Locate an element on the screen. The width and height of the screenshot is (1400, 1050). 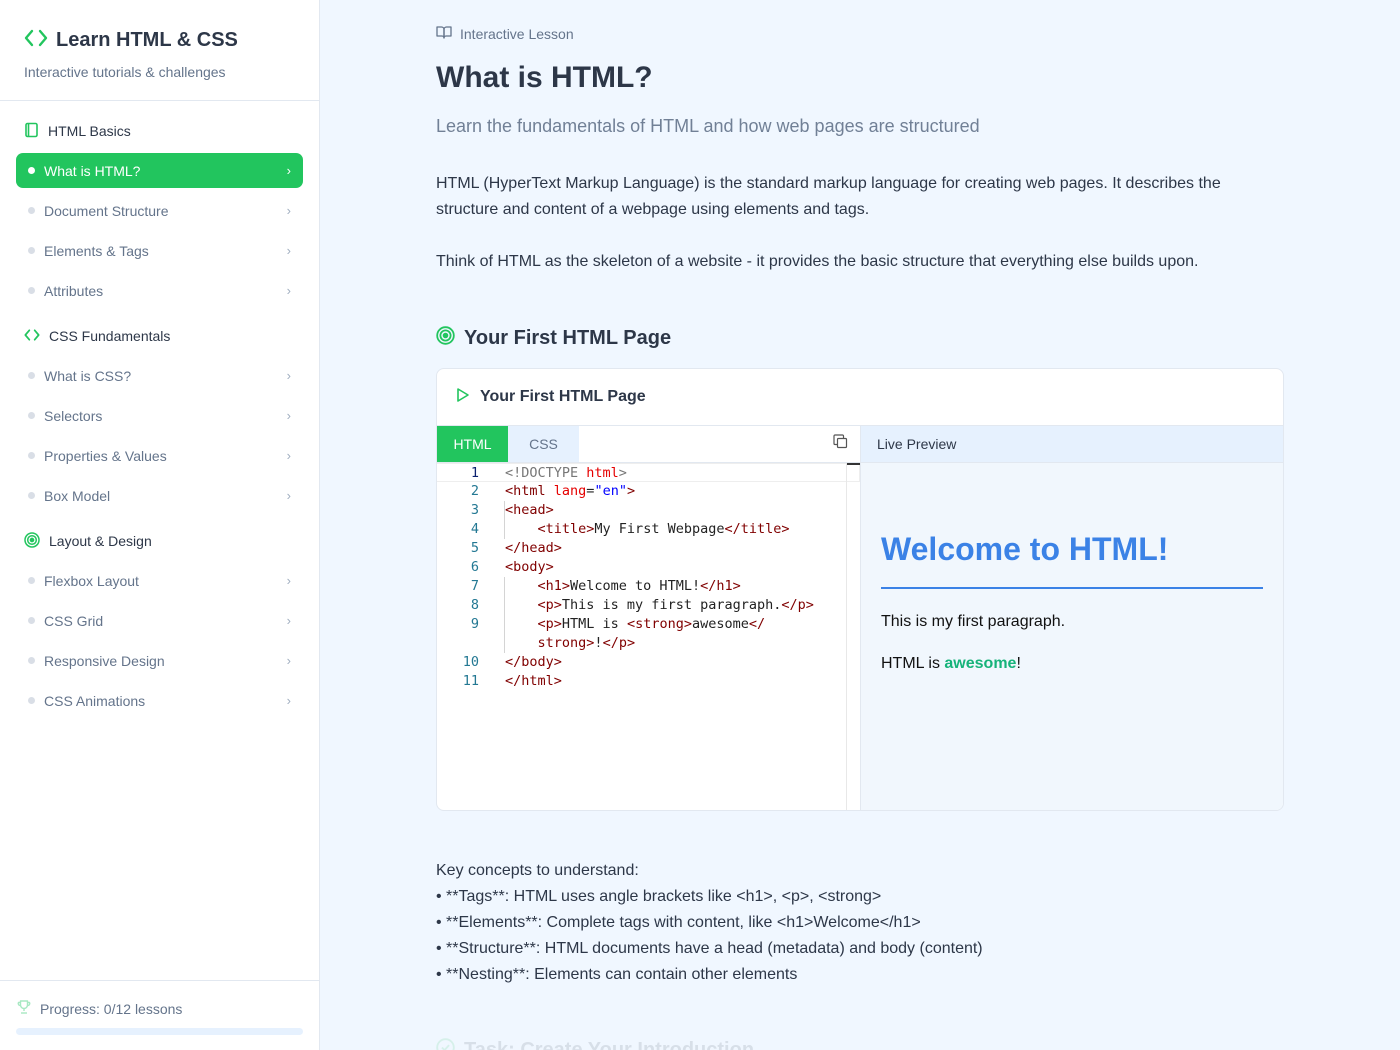
section-heading: Your First HTML Page is located at coordinates (553, 338).